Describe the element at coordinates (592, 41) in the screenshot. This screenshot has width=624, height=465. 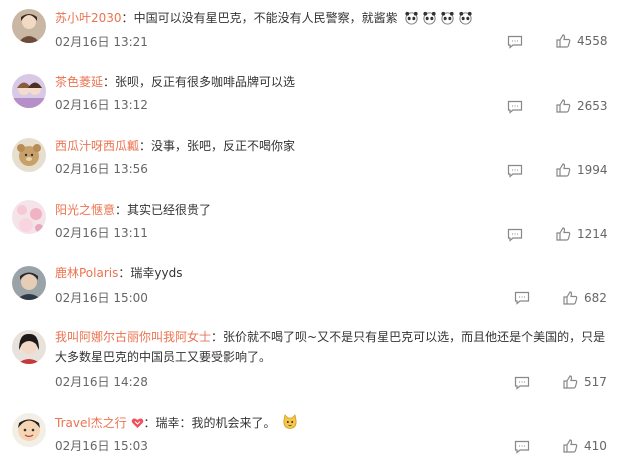
I see `like-count: 4558` at that location.